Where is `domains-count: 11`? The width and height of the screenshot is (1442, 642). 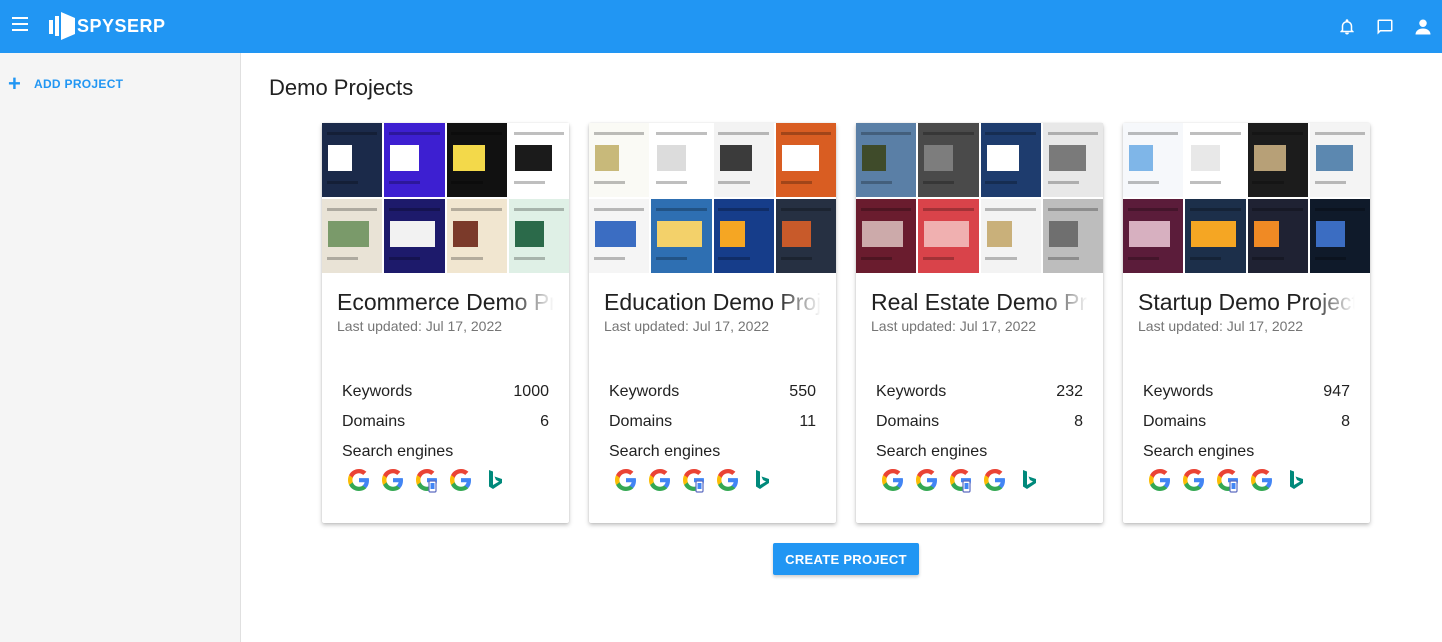
domains-count: 11 is located at coordinates (807, 421).